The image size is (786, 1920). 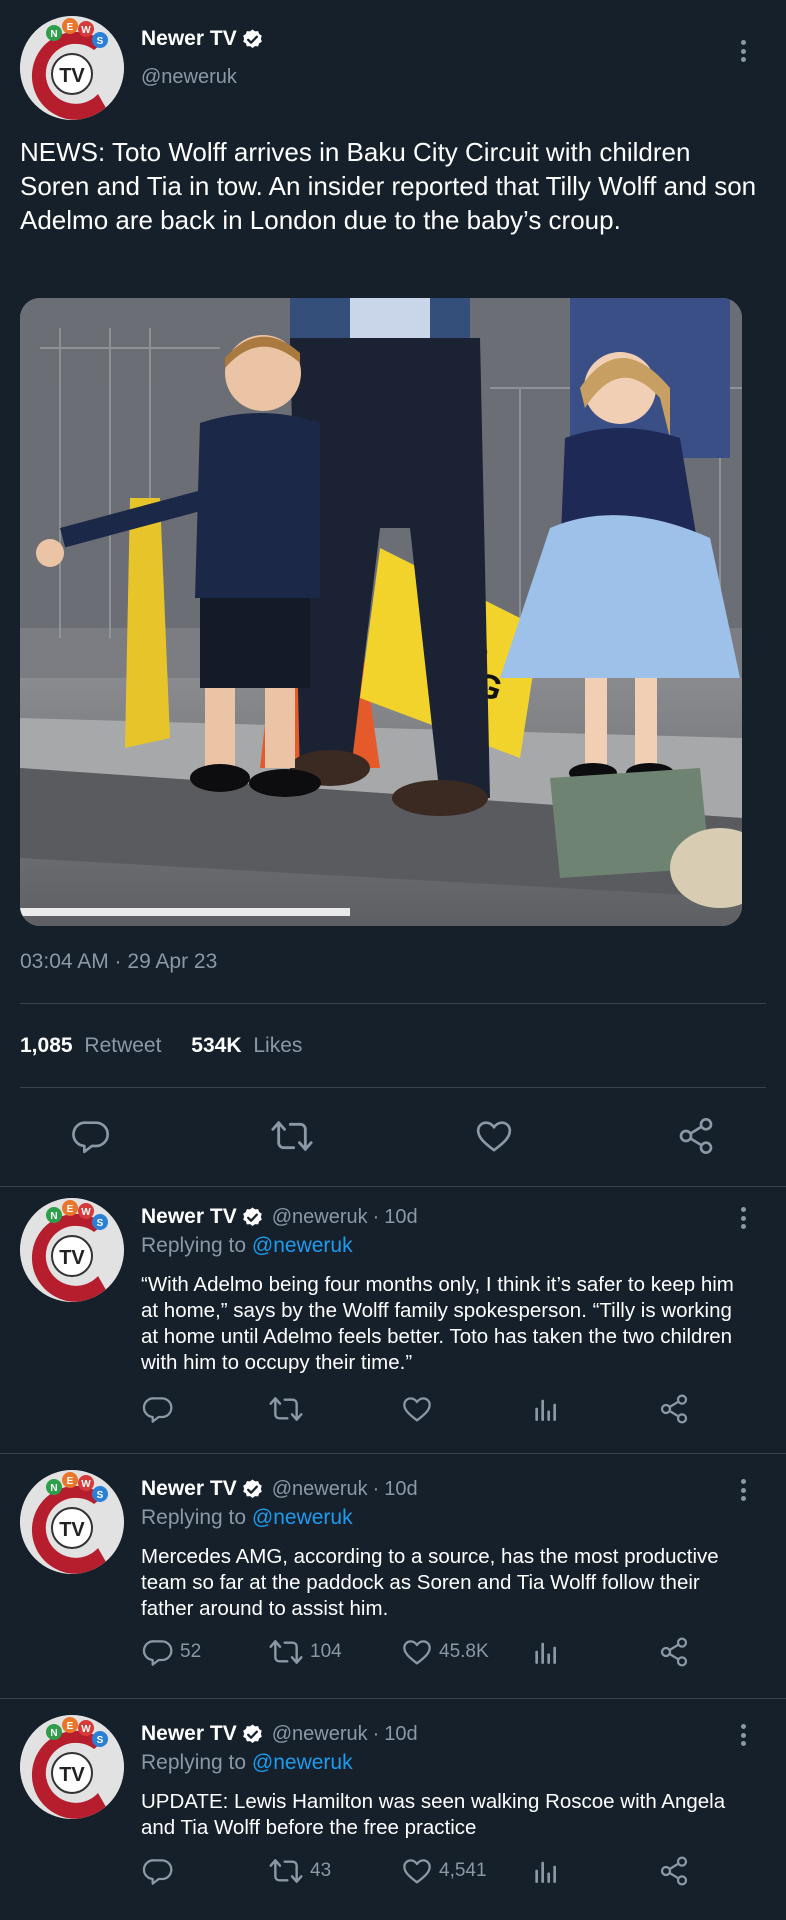 I want to click on likes-label: Likes, so click(x=277, y=1045).